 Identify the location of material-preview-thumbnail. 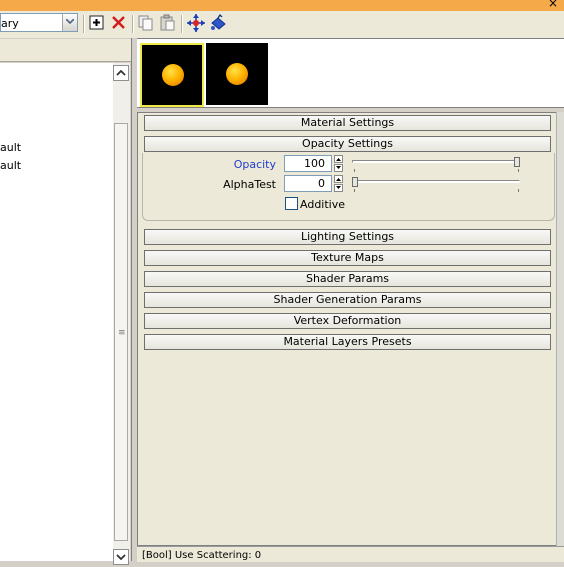
(237, 74).